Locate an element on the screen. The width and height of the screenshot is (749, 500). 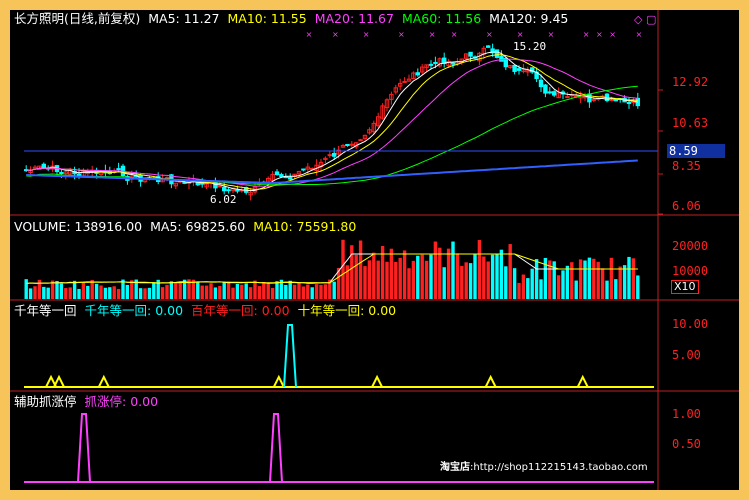
ma5-value: MA5: 11.27 is located at coordinates (184, 18).